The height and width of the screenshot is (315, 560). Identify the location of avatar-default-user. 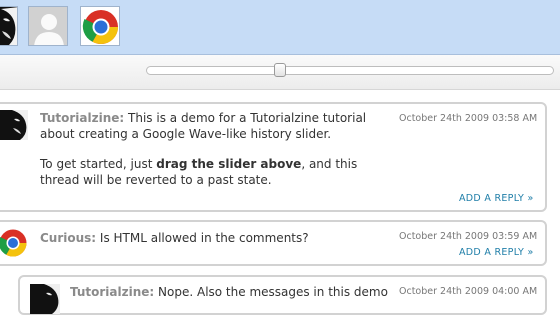
(48, 26).